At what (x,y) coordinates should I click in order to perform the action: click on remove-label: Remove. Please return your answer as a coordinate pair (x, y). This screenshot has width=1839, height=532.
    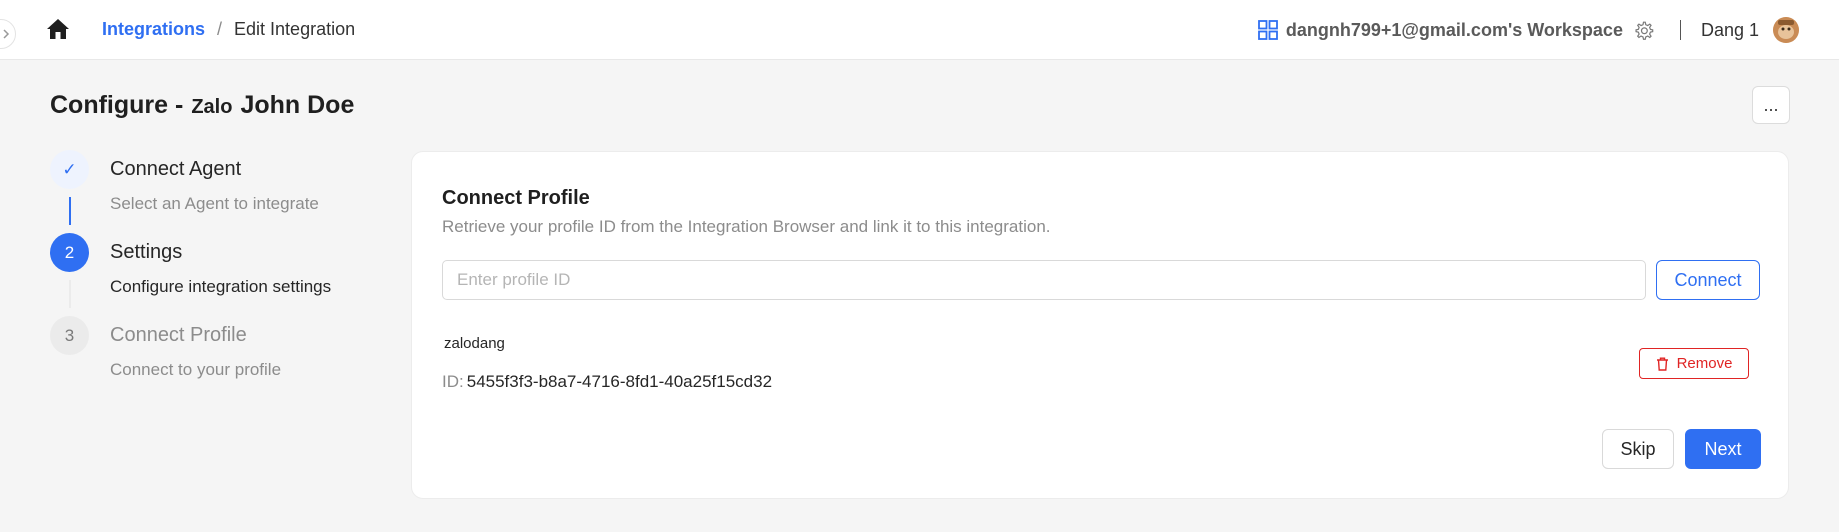
    Looking at the image, I should click on (1704, 363).